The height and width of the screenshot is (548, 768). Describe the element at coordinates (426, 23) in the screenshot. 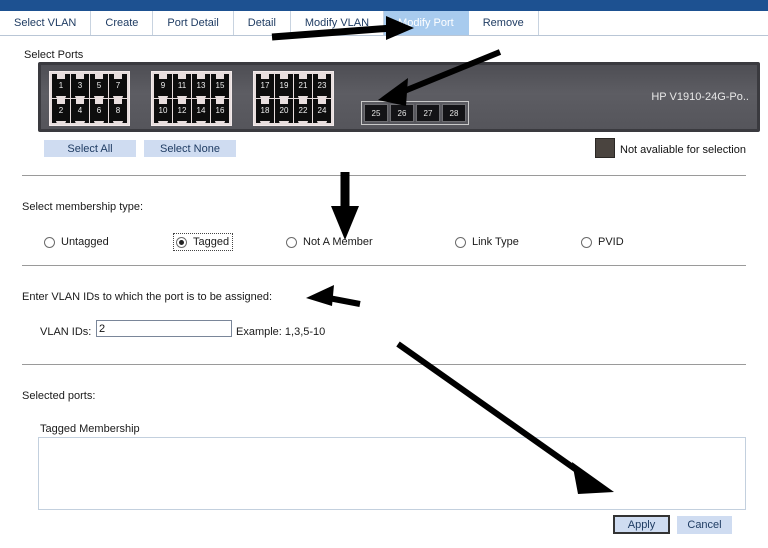

I see `tab-modify-port: Modify Port` at that location.